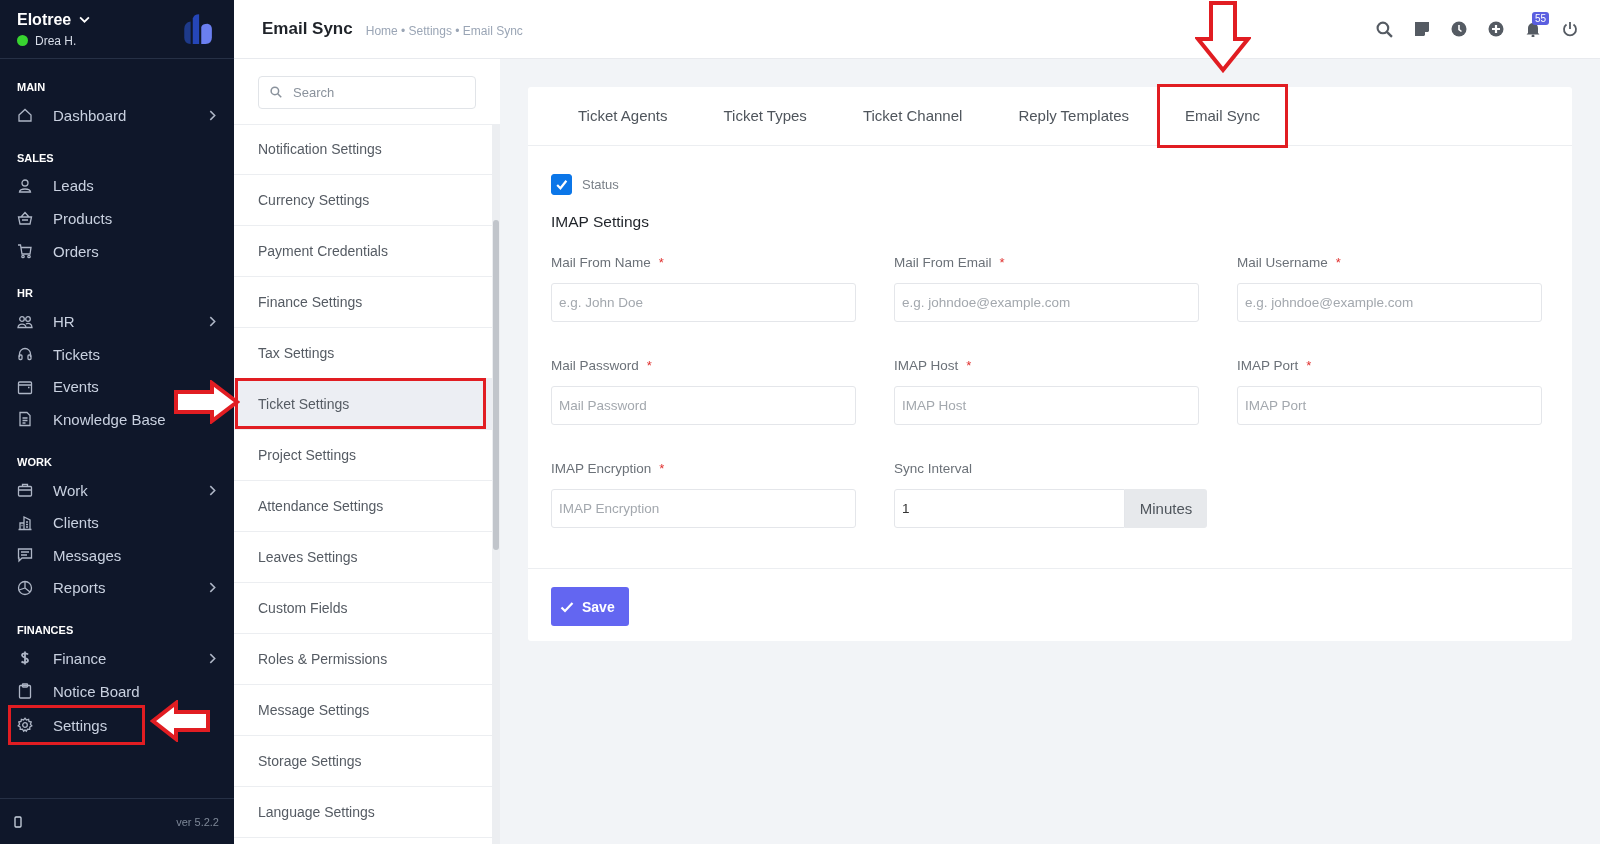 The image size is (1600, 844). I want to click on search-field: Search, so click(367, 92).